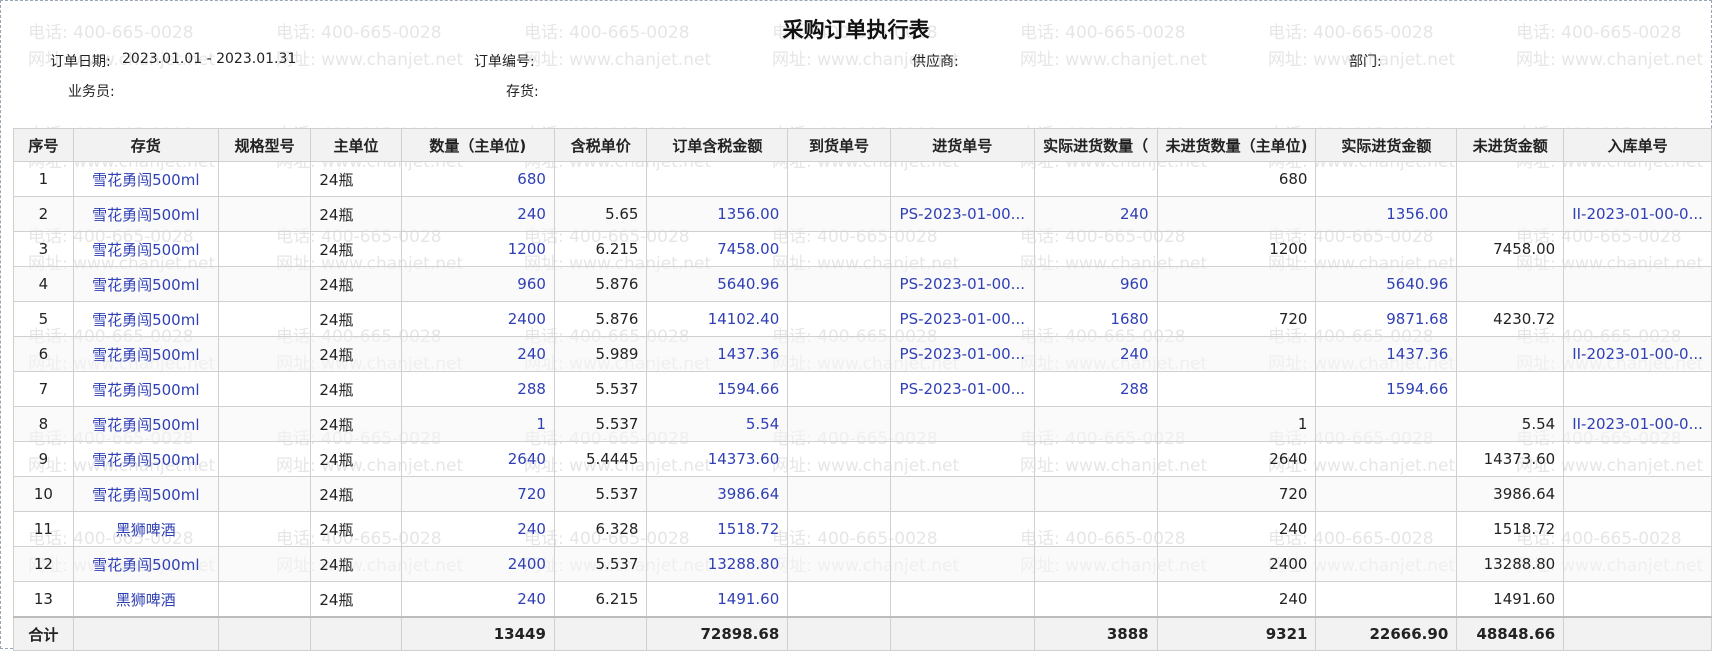  What do you see at coordinates (717, 145) in the screenshot?
I see `column-header: 订单含税金额` at bounding box center [717, 145].